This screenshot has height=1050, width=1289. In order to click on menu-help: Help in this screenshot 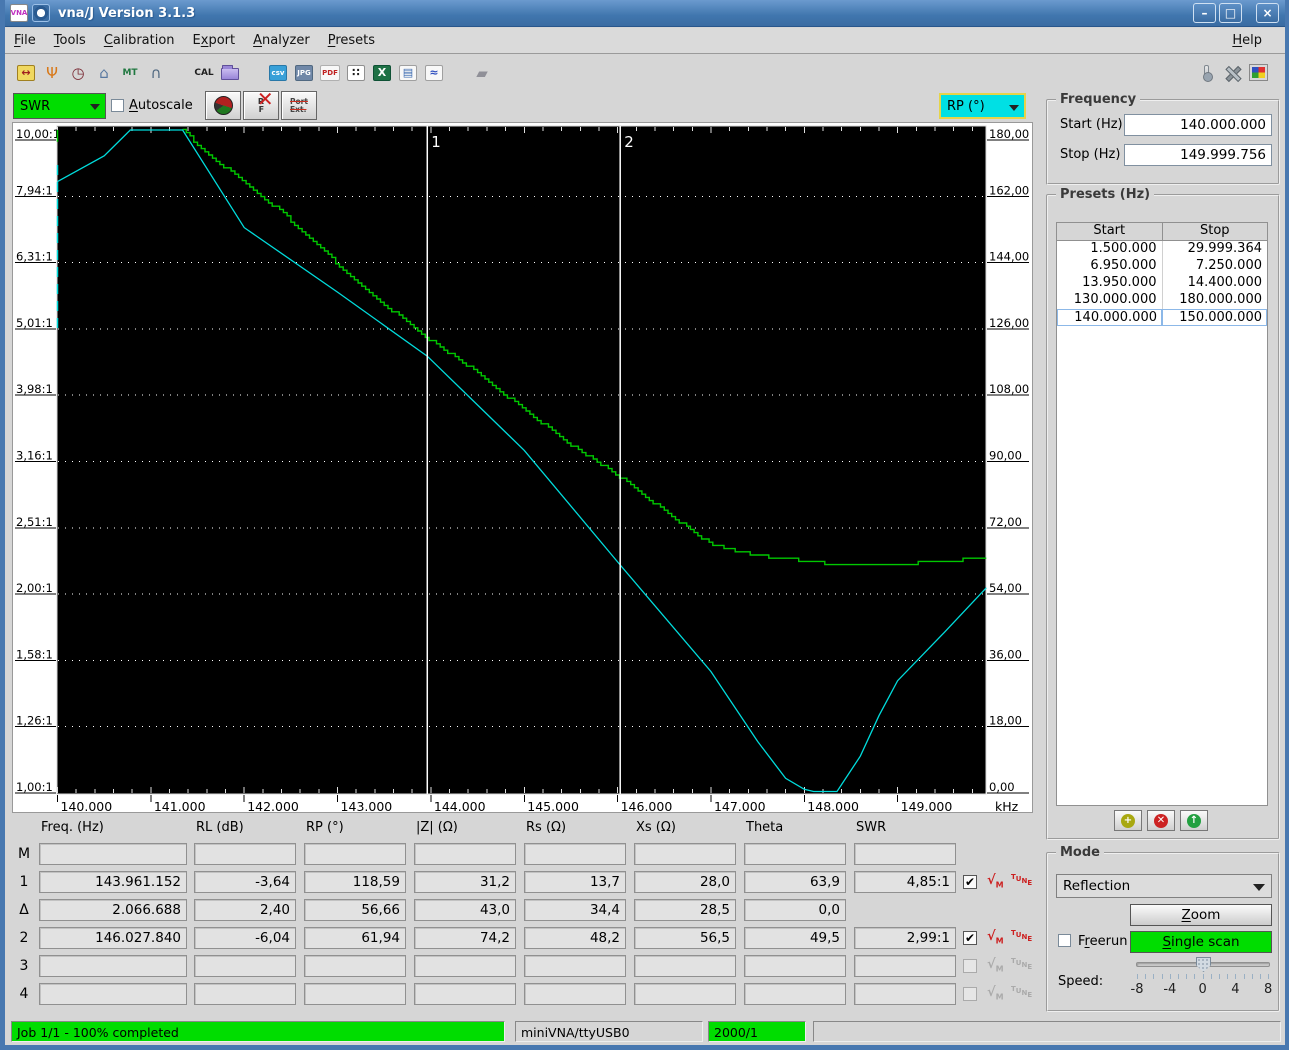, I will do `click(1247, 40)`.